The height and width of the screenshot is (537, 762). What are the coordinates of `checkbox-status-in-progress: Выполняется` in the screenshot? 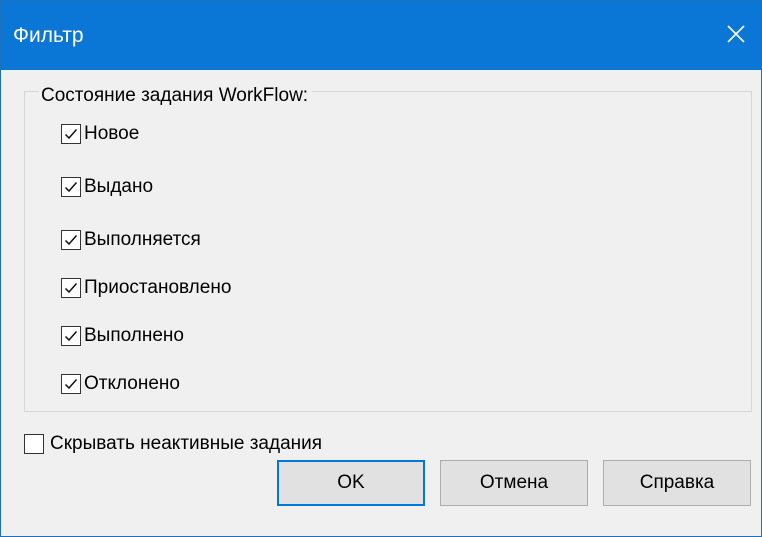 It's located at (131, 240).